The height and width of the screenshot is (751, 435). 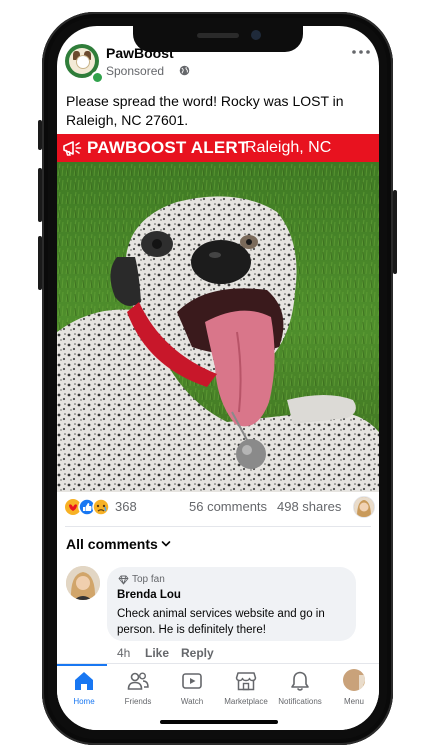 I want to click on alert-title: PAWBOOST ALERT, so click(x=168, y=147).